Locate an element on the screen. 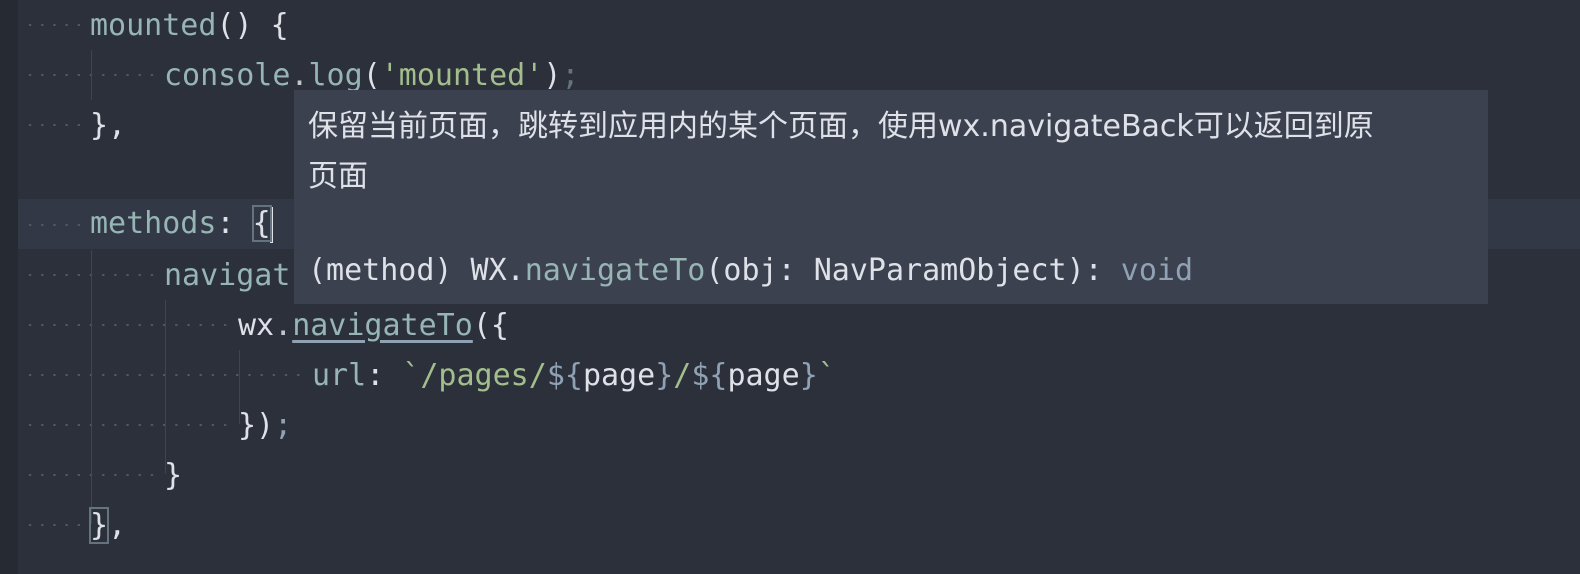 Image resolution: width=1580 pixels, height=574 pixels. token-navigateTo: navigateTo is located at coordinates (382, 325).